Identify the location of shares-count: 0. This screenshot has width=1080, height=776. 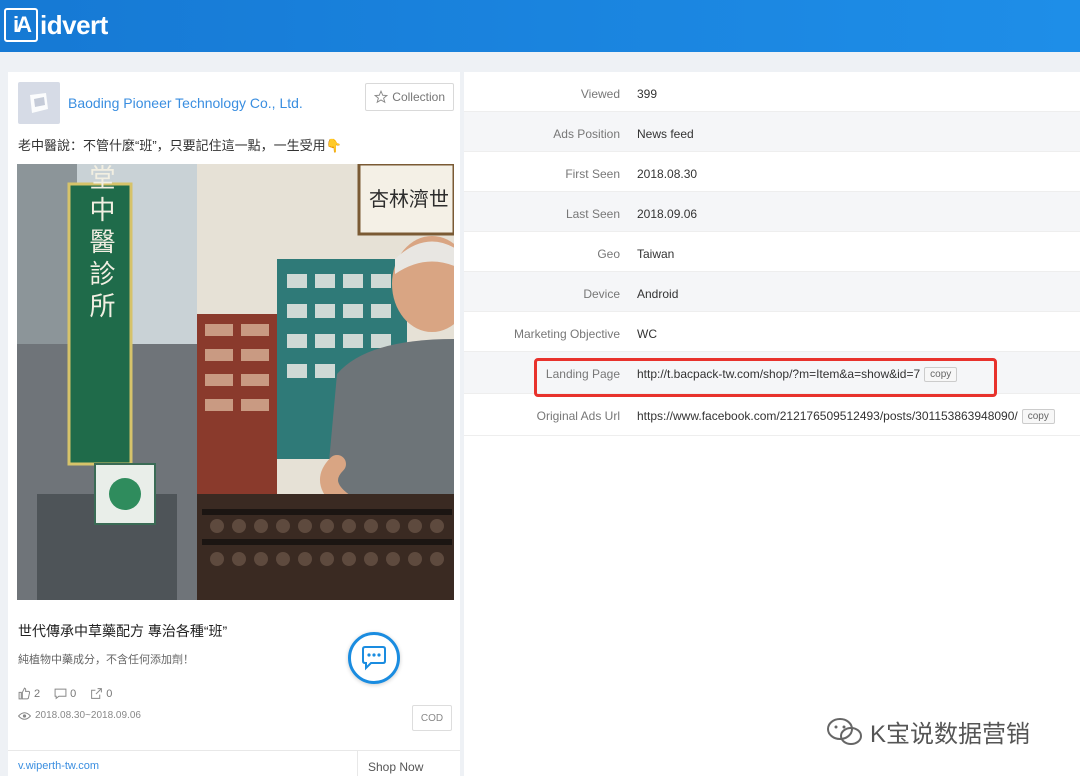
(109, 693).